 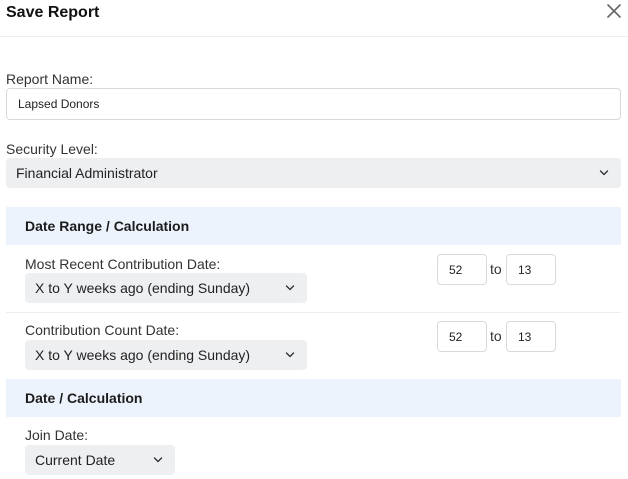 What do you see at coordinates (52, 149) in the screenshot?
I see `security-level-label: Security Level:` at bounding box center [52, 149].